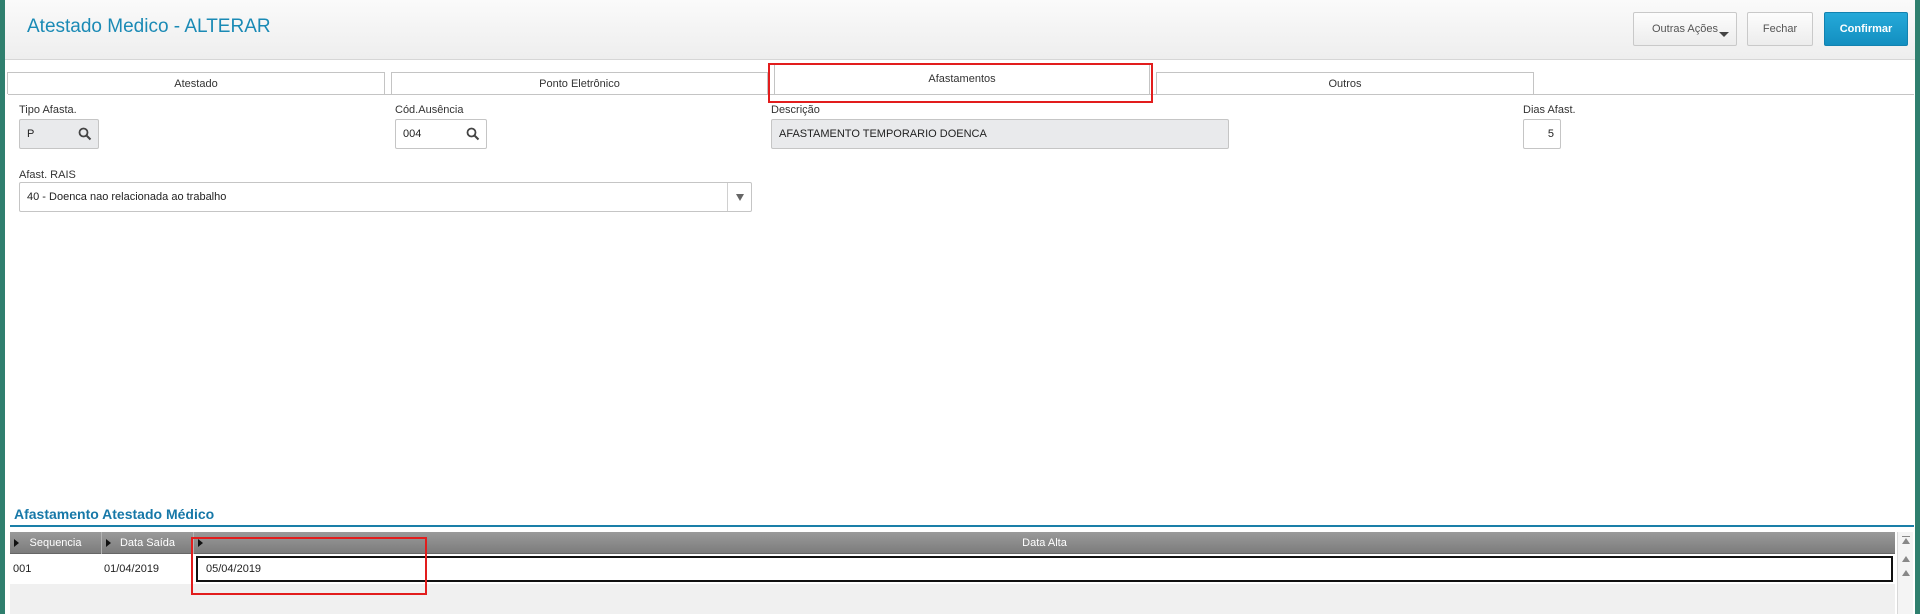 The width and height of the screenshot is (1920, 614). I want to click on window-frame-left, so click(2, 307).